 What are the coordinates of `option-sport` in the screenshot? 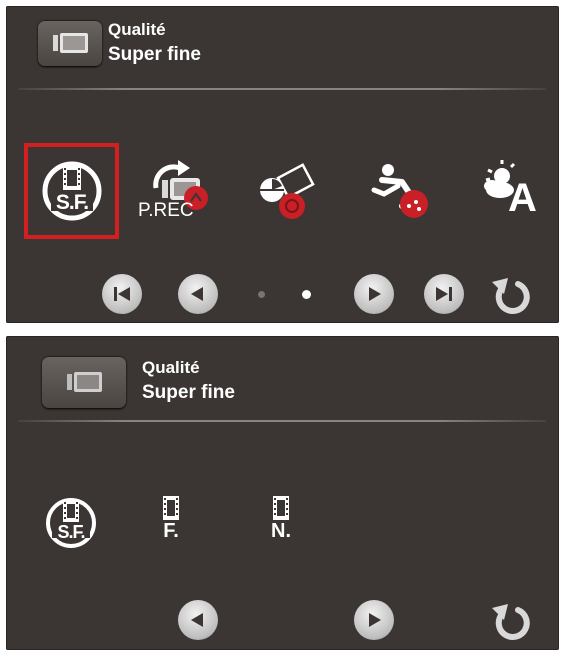 It's located at (403, 191).